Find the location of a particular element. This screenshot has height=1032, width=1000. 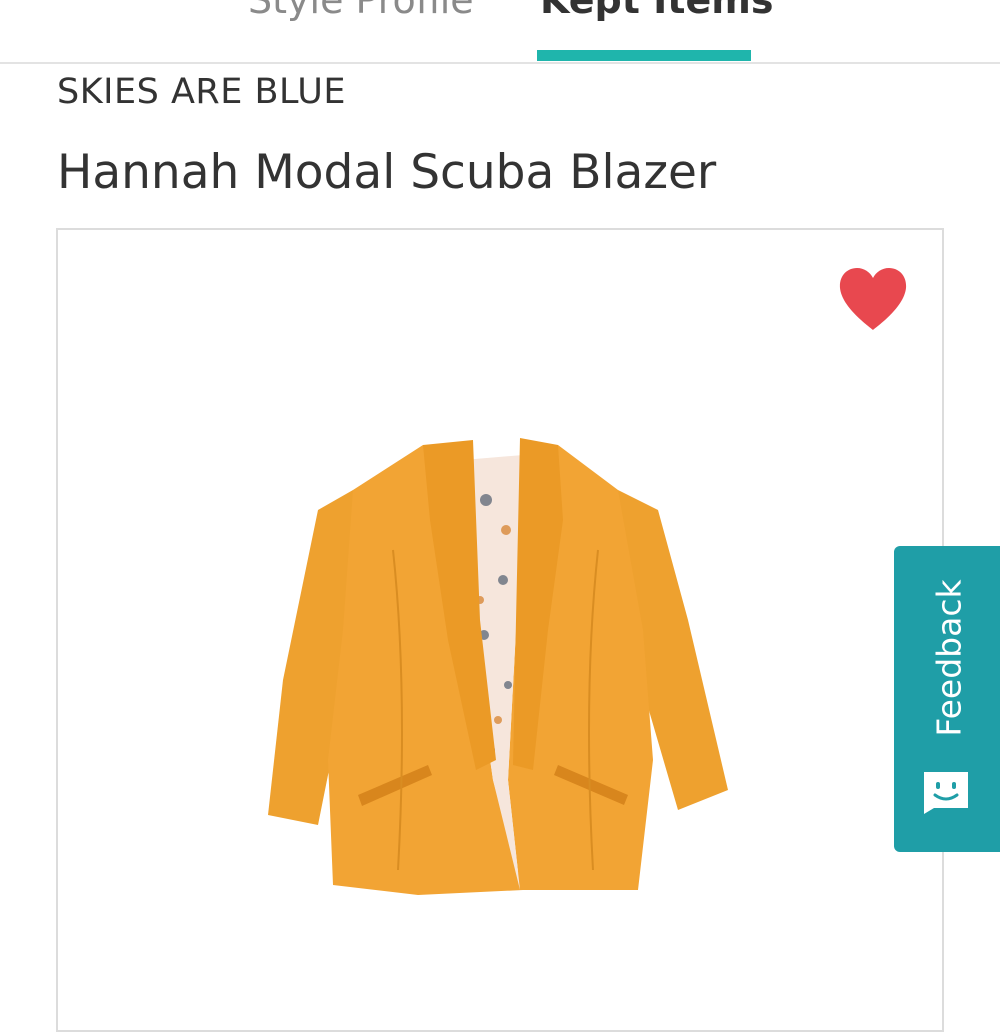

feedback-label: Feedback is located at coordinates (949, 658).